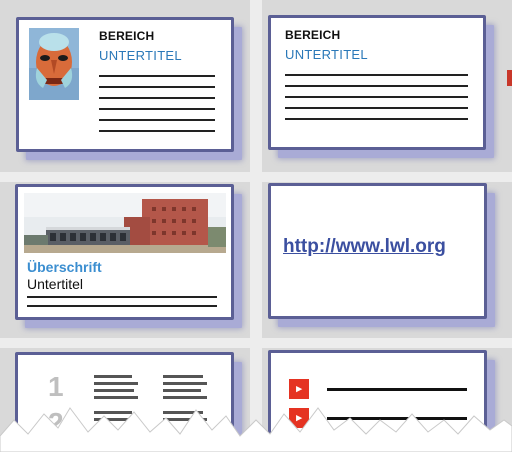  Describe the element at coordinates (377, 82) in the screenshot. I see `template-card-text: BEREICH UNTERTITEL` at that location.